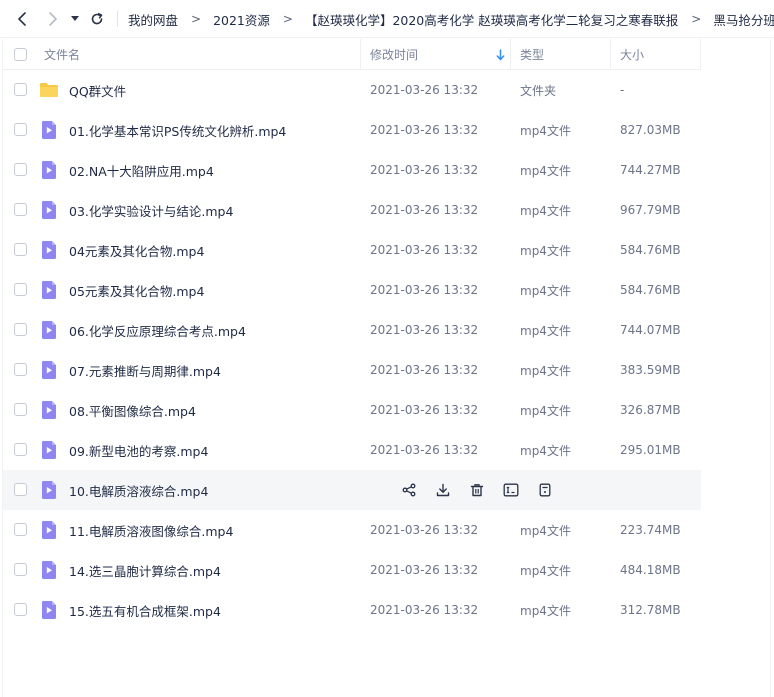  I want to click on file-name: 15.选五有机合成框架.mp4, so click(145, 610).